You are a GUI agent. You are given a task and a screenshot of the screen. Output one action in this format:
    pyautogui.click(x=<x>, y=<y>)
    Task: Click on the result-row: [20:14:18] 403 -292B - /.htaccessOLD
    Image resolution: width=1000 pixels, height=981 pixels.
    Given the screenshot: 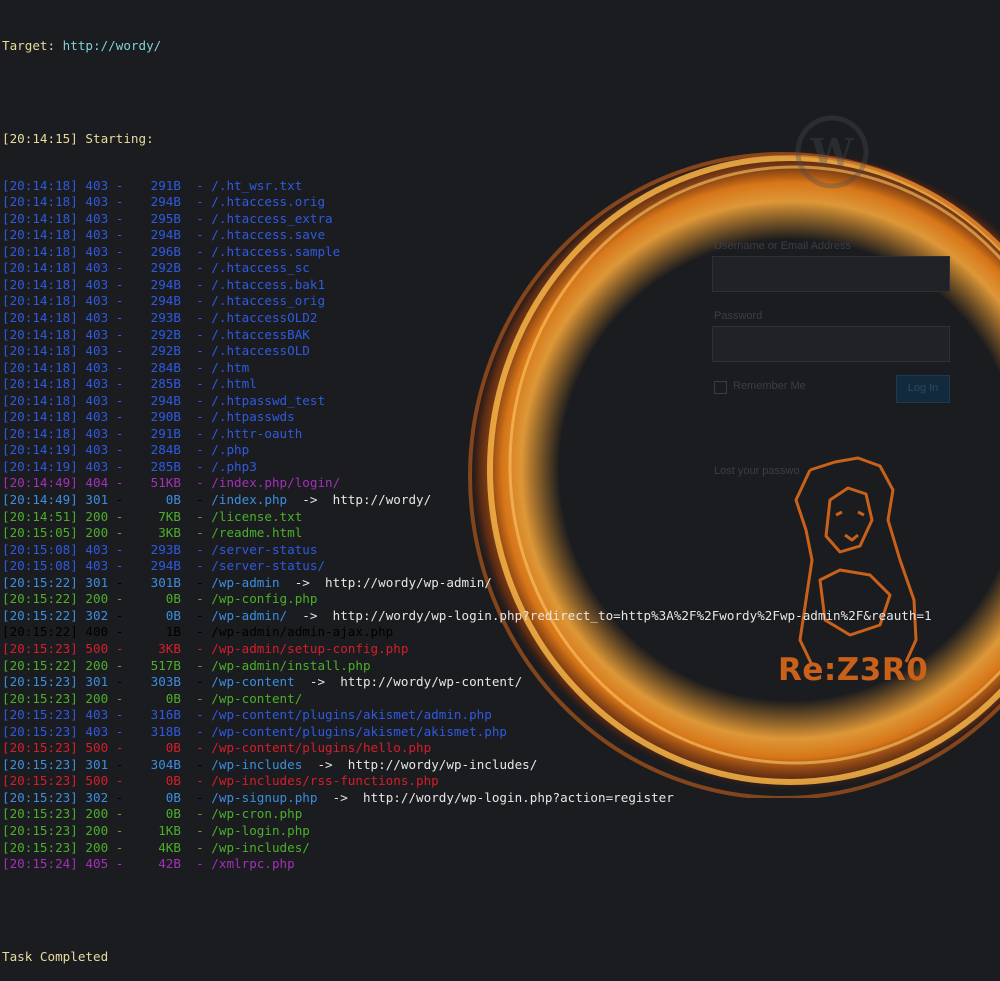 What is the action you would take?
    pyautogui.click(x=156, y=351)
    